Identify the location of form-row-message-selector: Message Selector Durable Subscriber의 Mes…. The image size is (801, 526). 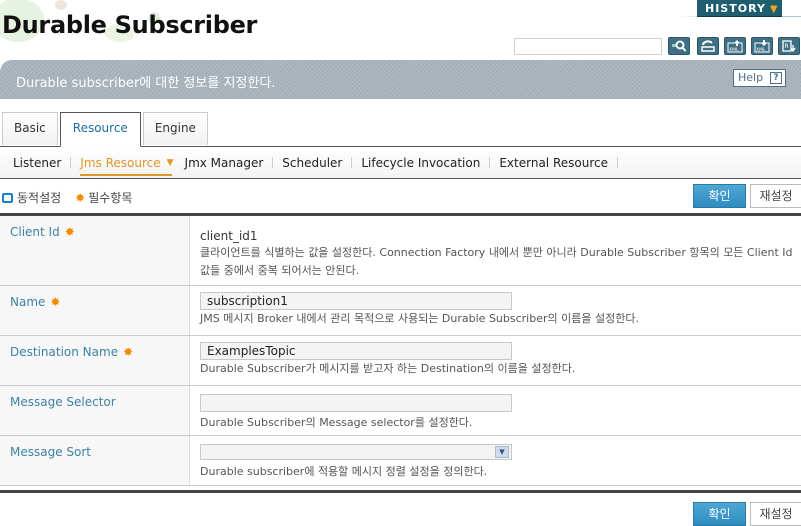
(400, 411).